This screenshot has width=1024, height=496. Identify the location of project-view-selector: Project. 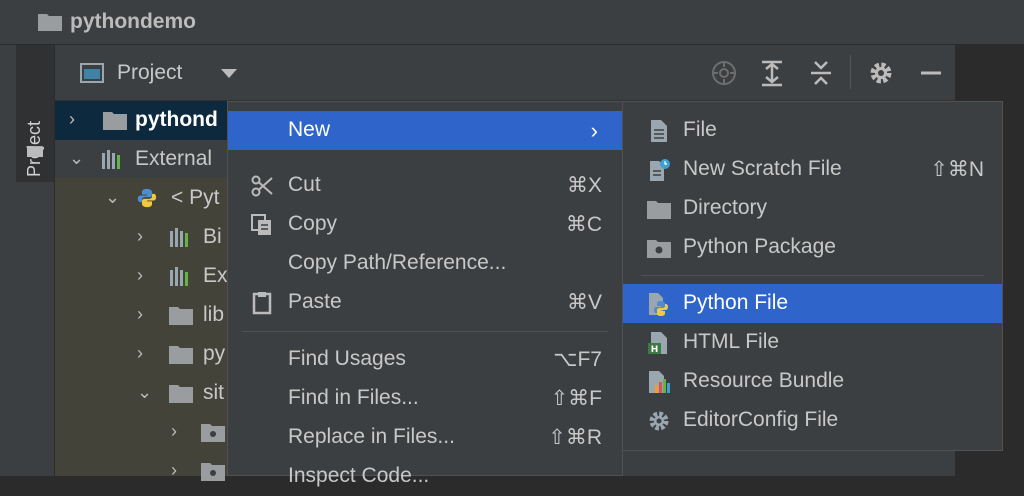
(149, 73).